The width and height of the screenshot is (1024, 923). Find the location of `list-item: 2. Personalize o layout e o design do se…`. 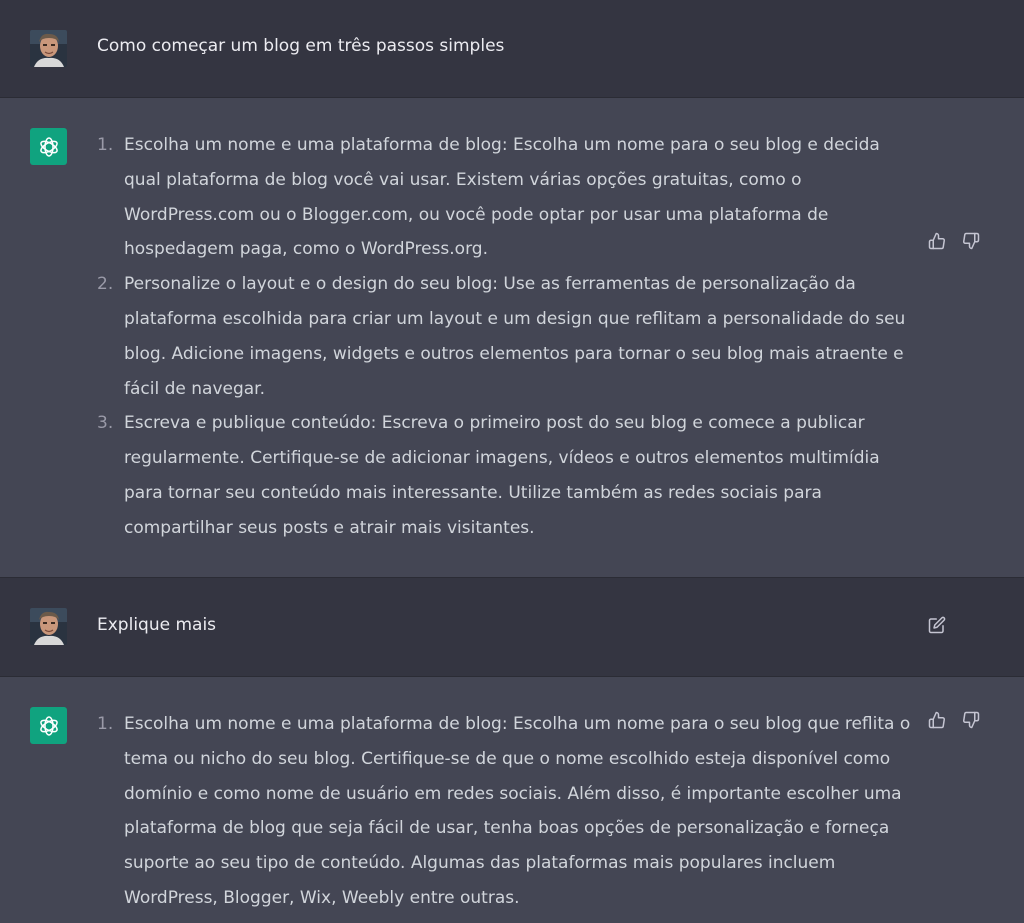

list-item: 2. Personalize o layout e o design do se… is located at coordinates (504, 336).